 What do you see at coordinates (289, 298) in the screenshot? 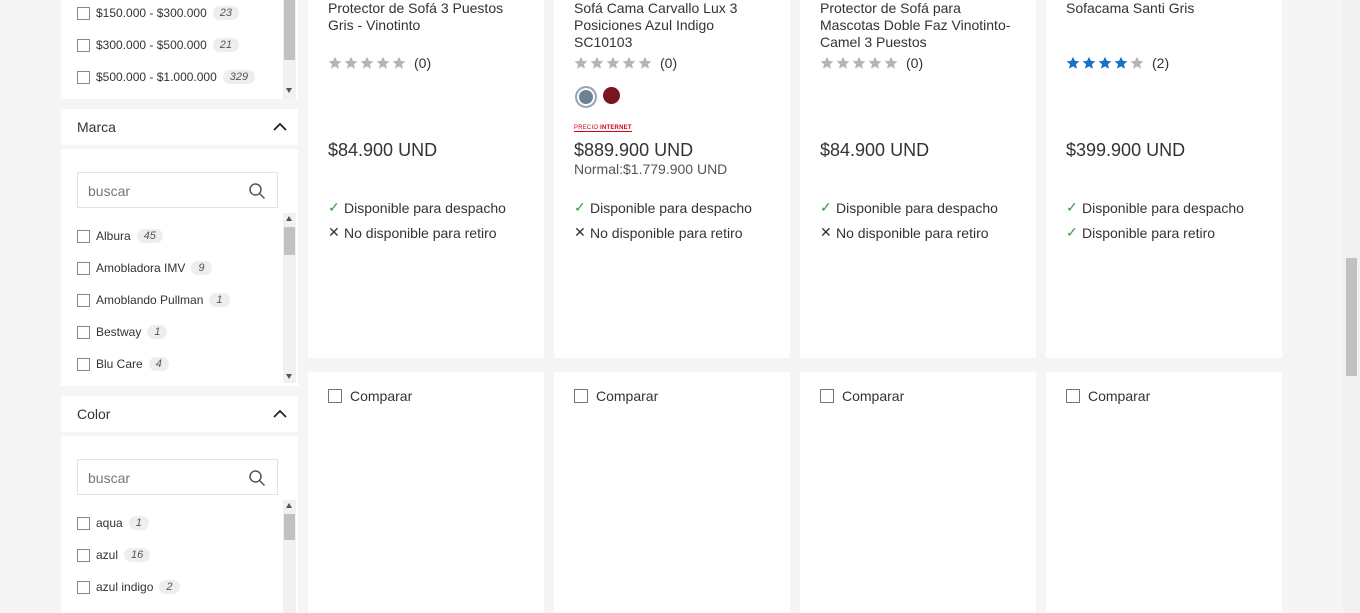
I see `brand-filter-scrollbar` at bounding box center [289, 298].